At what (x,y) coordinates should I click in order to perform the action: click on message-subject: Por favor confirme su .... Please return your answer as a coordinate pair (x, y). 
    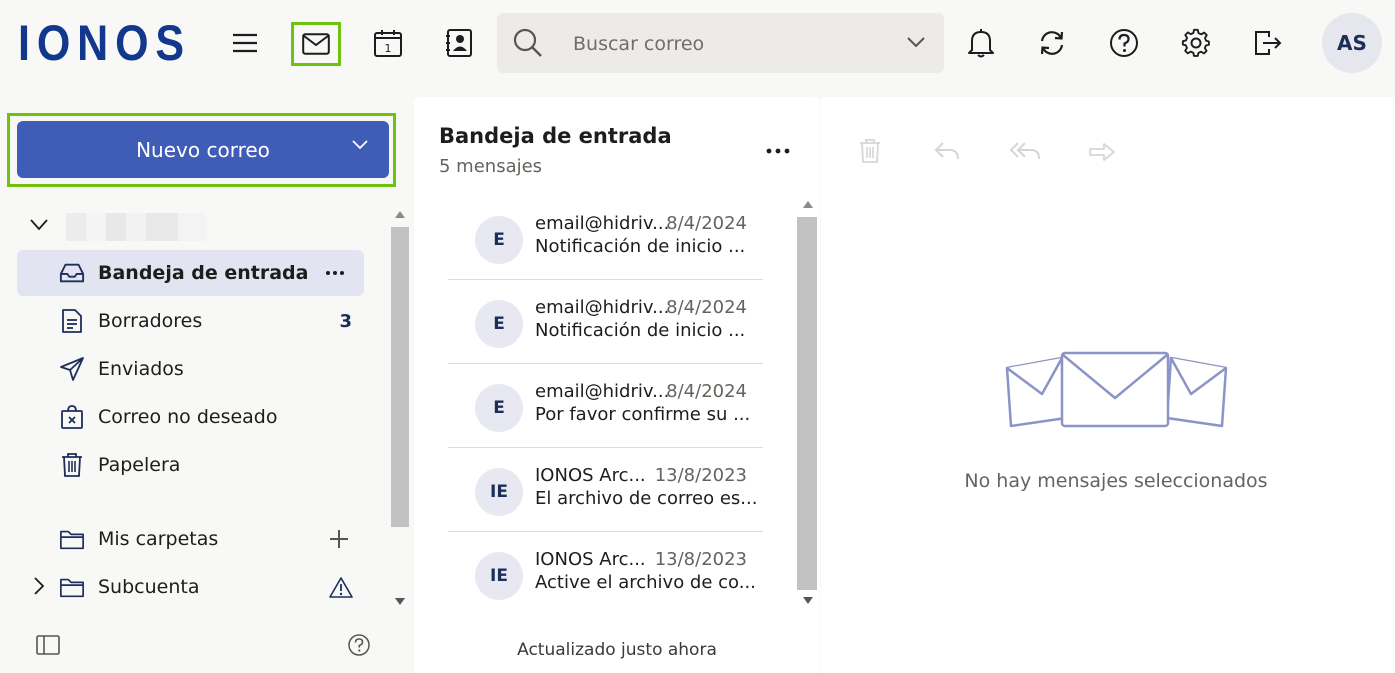
    Looking at the image, I should click on (643, 414).